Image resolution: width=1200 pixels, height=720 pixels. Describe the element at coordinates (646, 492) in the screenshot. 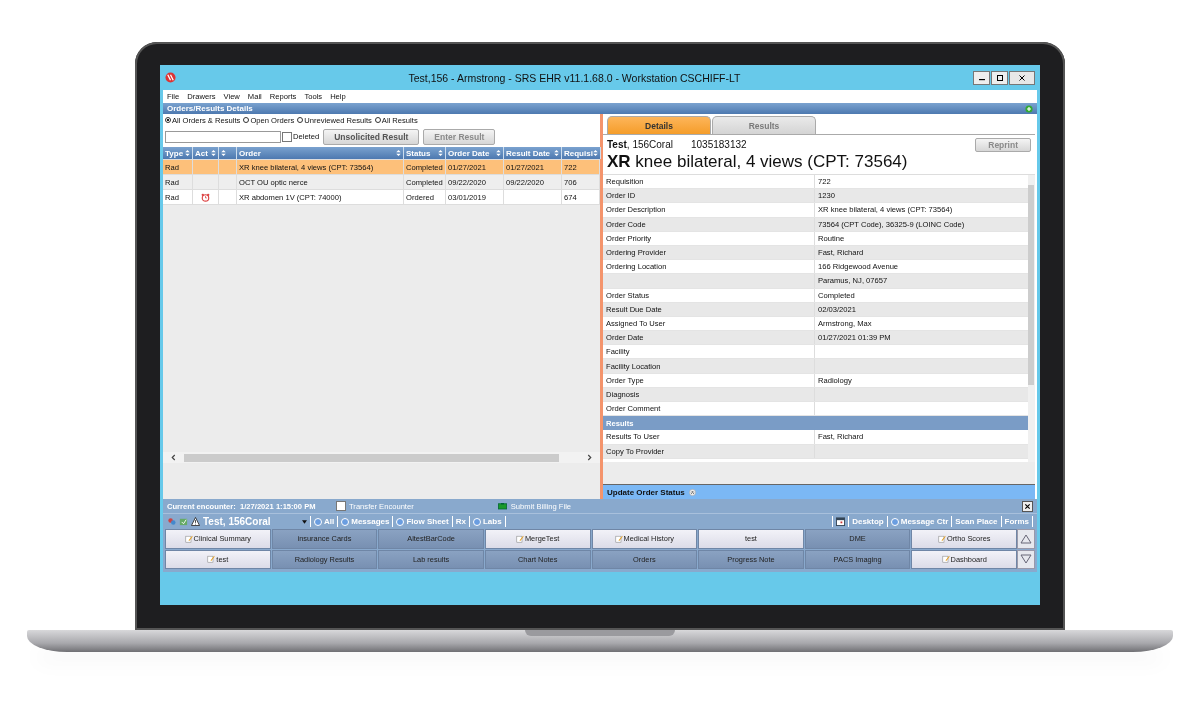

I see `update-status-label: Update Order Status` at that location.